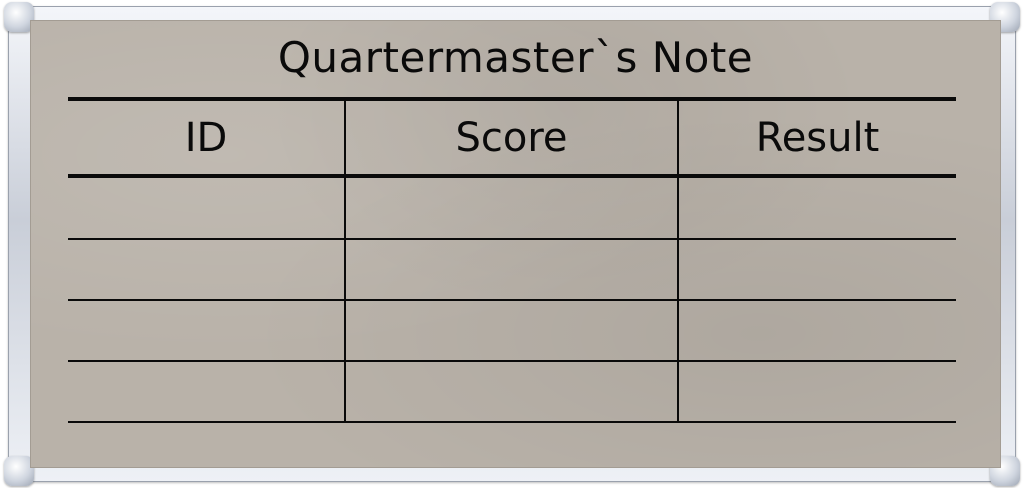 Image resolution: width=1024 pixels, height=488 pixels. I want to click on column-header-id: ID, so click(206, 138).